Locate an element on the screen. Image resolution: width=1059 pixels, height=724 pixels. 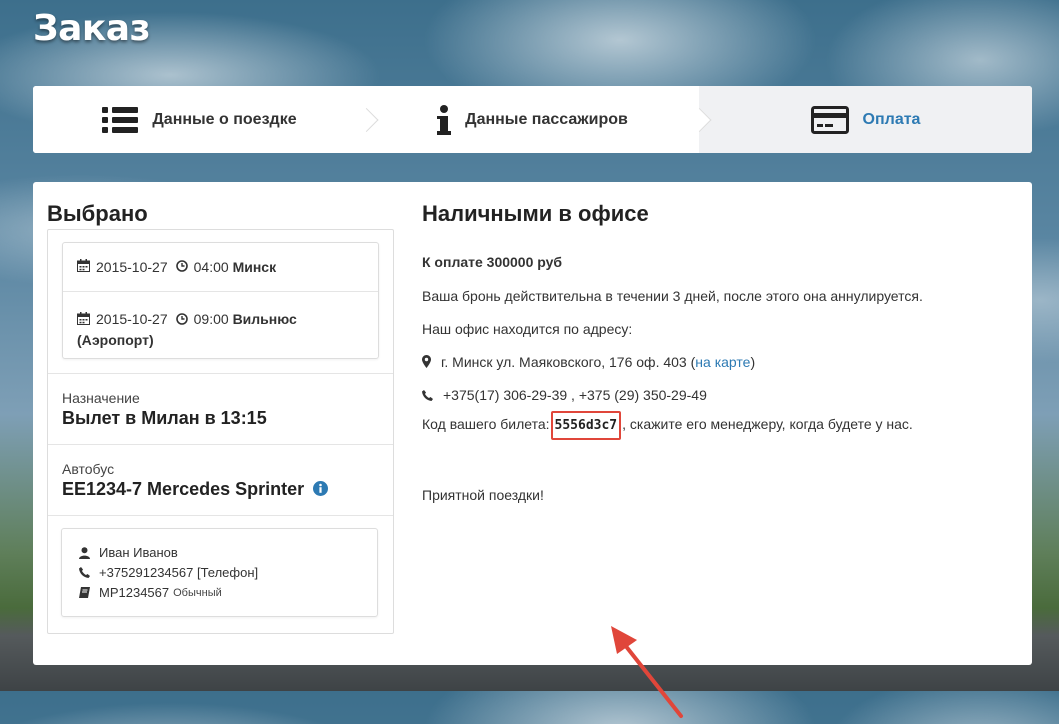
office-phones: +375(17) 306-29-39 , +375 (29) 350-29-49 is located at coordinates (575, 395).